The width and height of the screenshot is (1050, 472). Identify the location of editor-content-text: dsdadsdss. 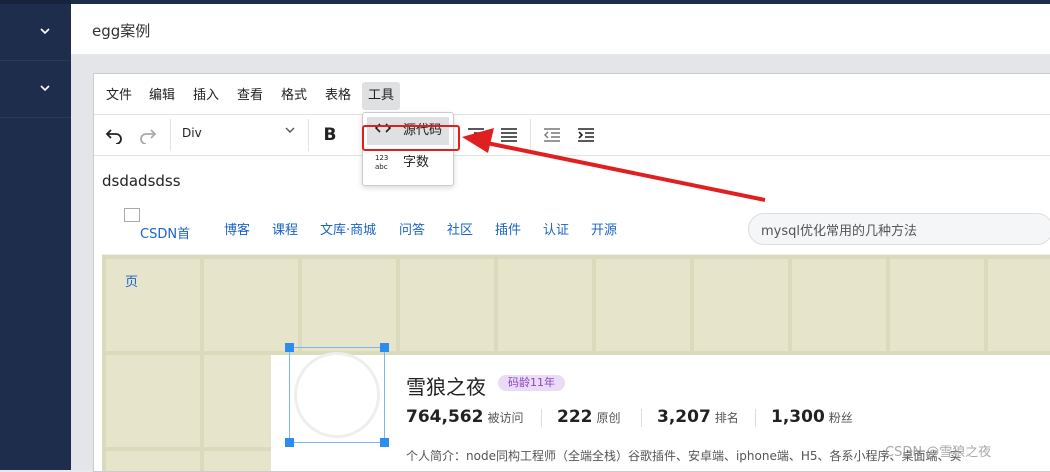
(141, 181).